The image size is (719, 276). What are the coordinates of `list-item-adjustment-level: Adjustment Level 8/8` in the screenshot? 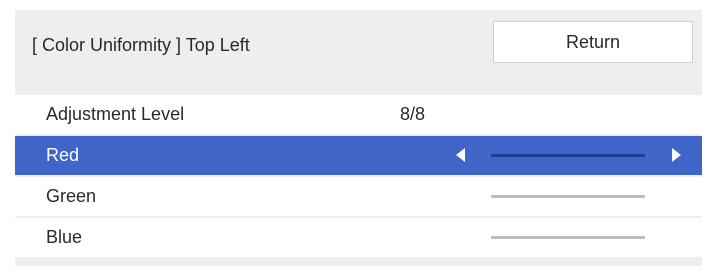 It's located at (358, 114).